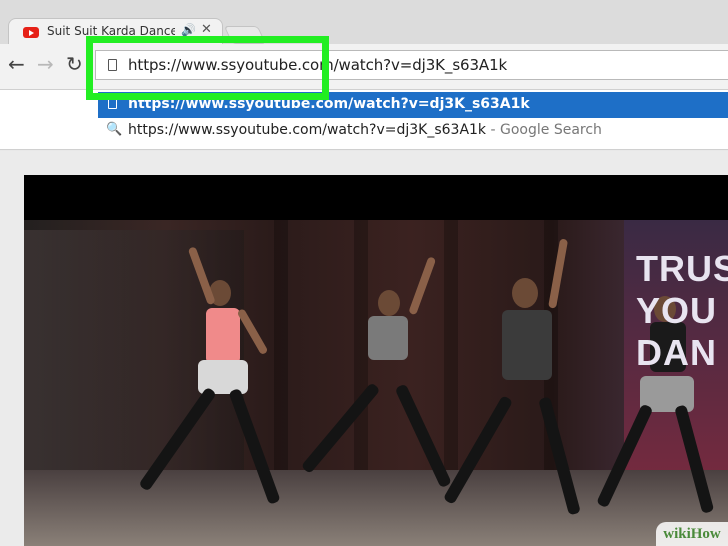  I want to click on search-icon: 🔍, so click(114, 129).